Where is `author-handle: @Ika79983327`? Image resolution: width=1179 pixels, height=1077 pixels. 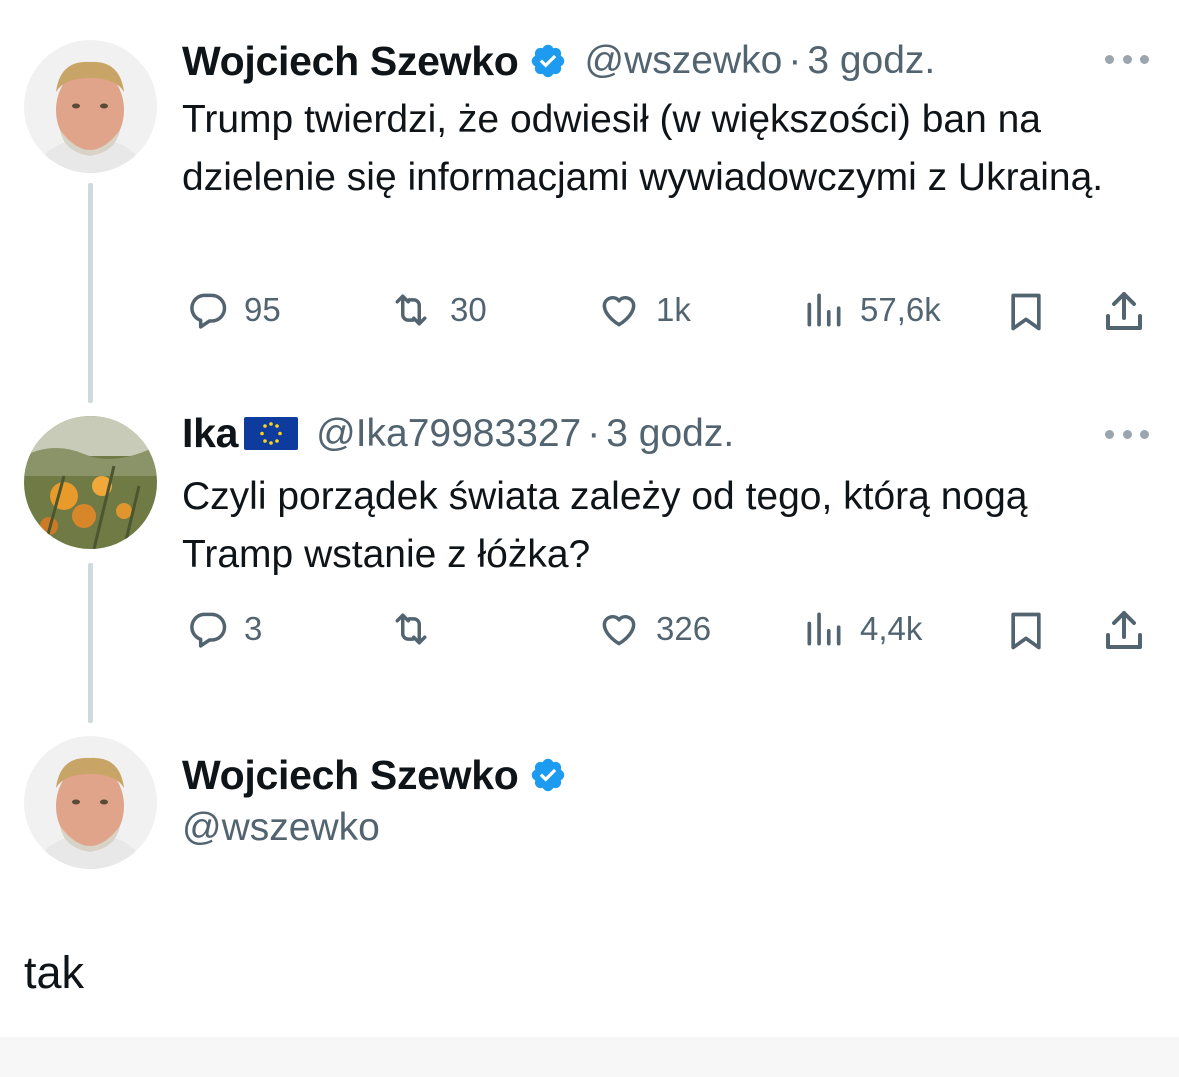
author-handle: @Ika79983327 is located at coordinates (448, 434).